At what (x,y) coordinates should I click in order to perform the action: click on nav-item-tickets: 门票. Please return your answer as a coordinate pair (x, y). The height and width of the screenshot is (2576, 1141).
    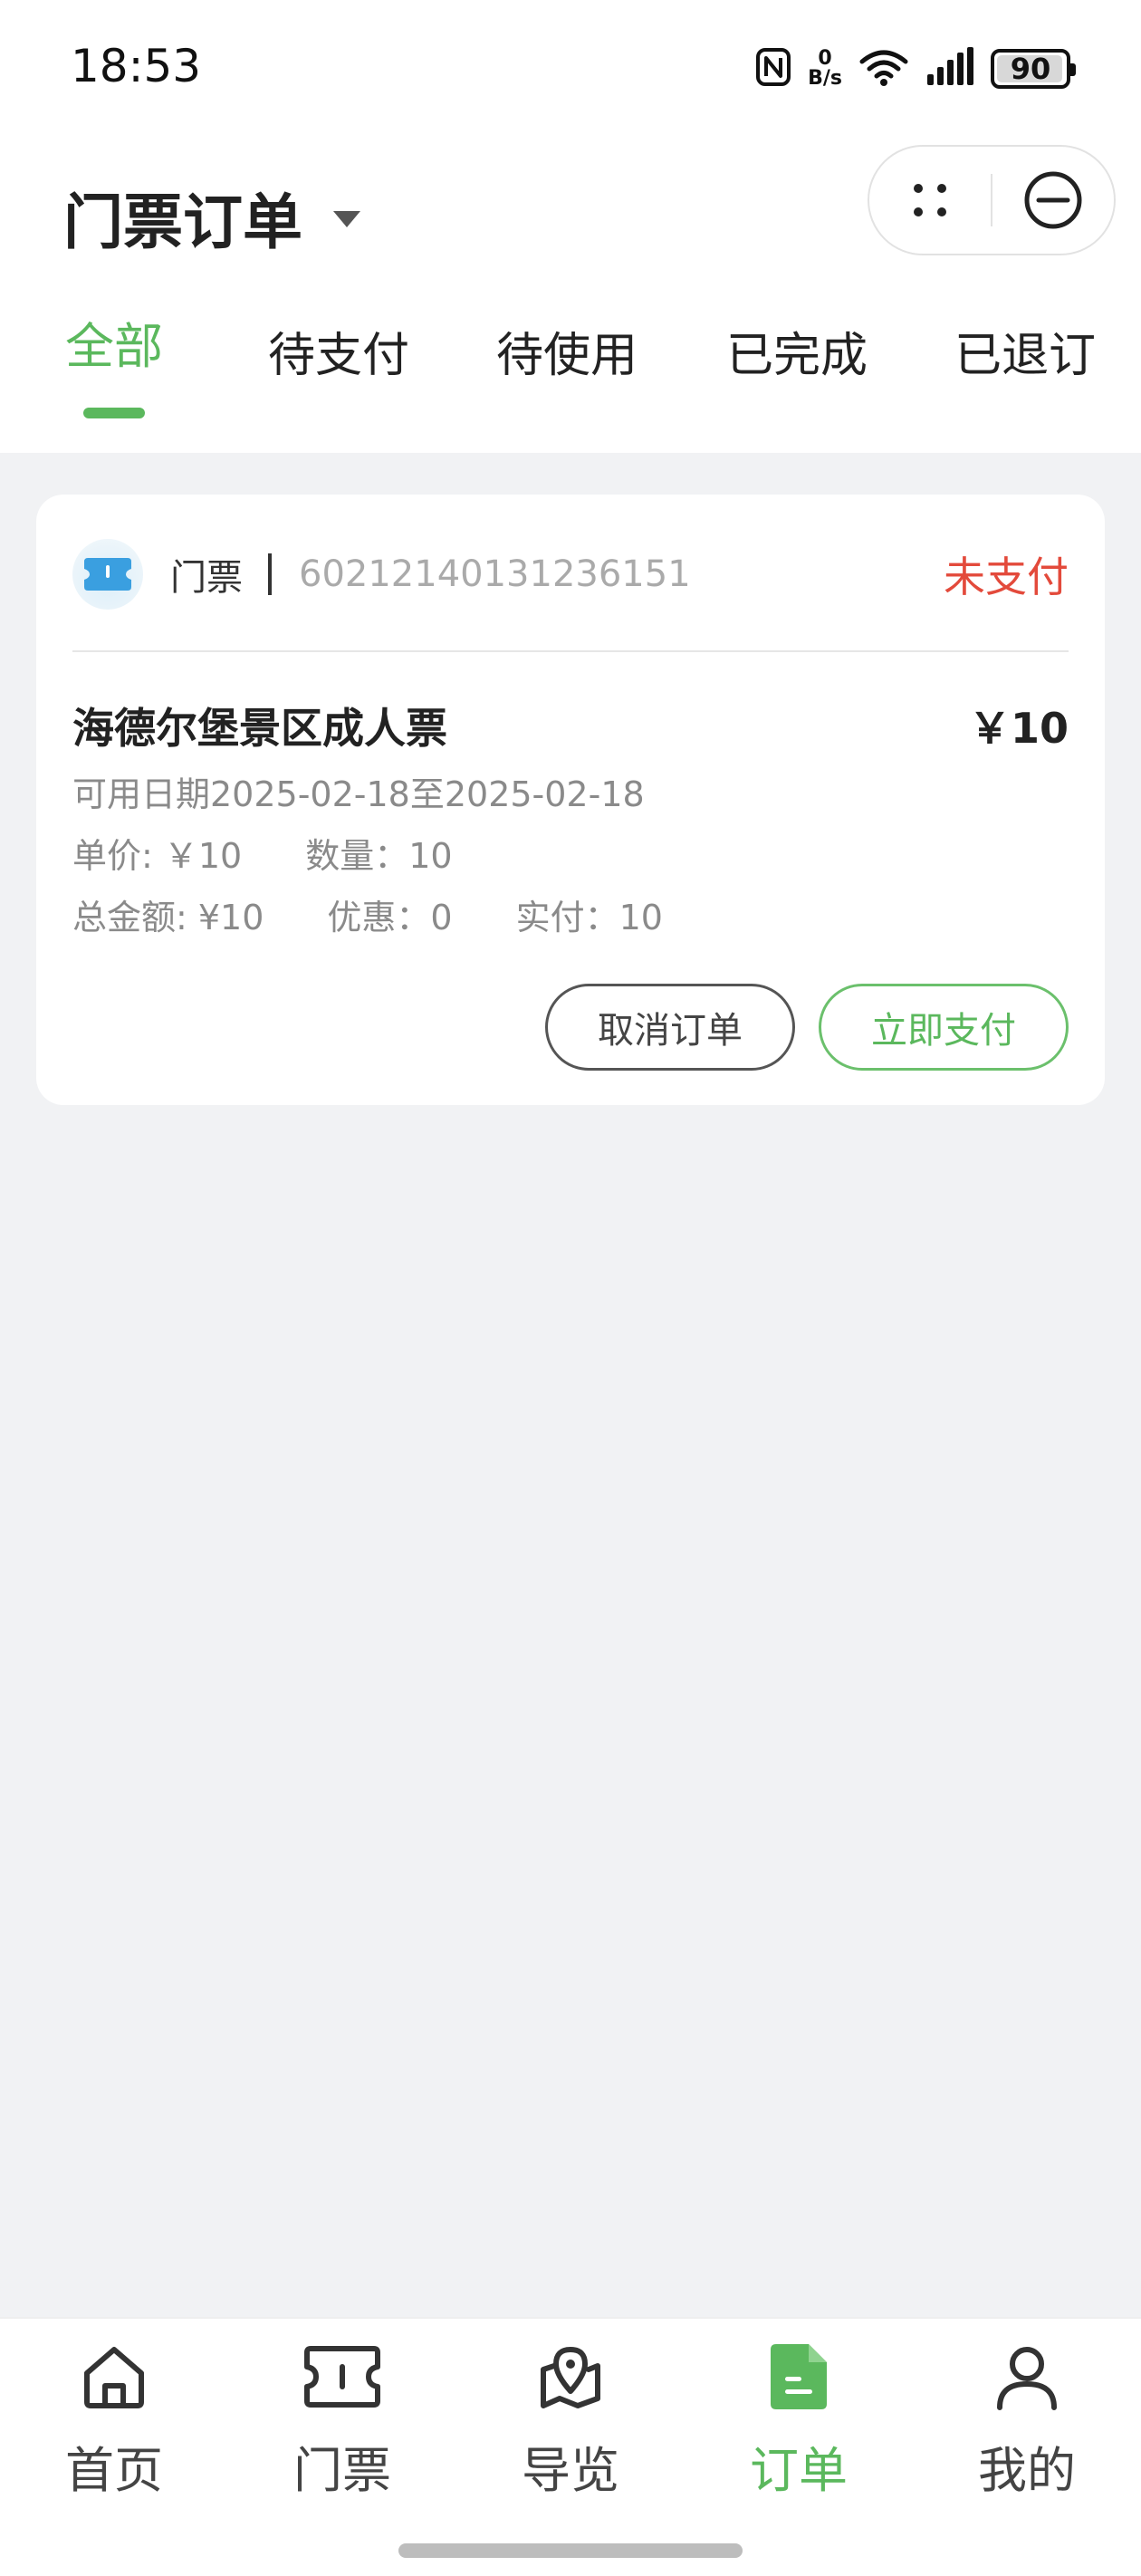
    Looking at the image, I should click on (342, 2420).